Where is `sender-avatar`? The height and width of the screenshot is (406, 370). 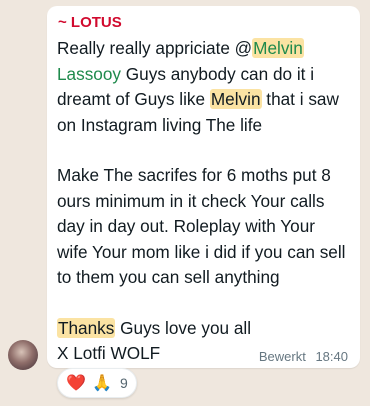 sender-avatar is located at coordinates (23, 355).